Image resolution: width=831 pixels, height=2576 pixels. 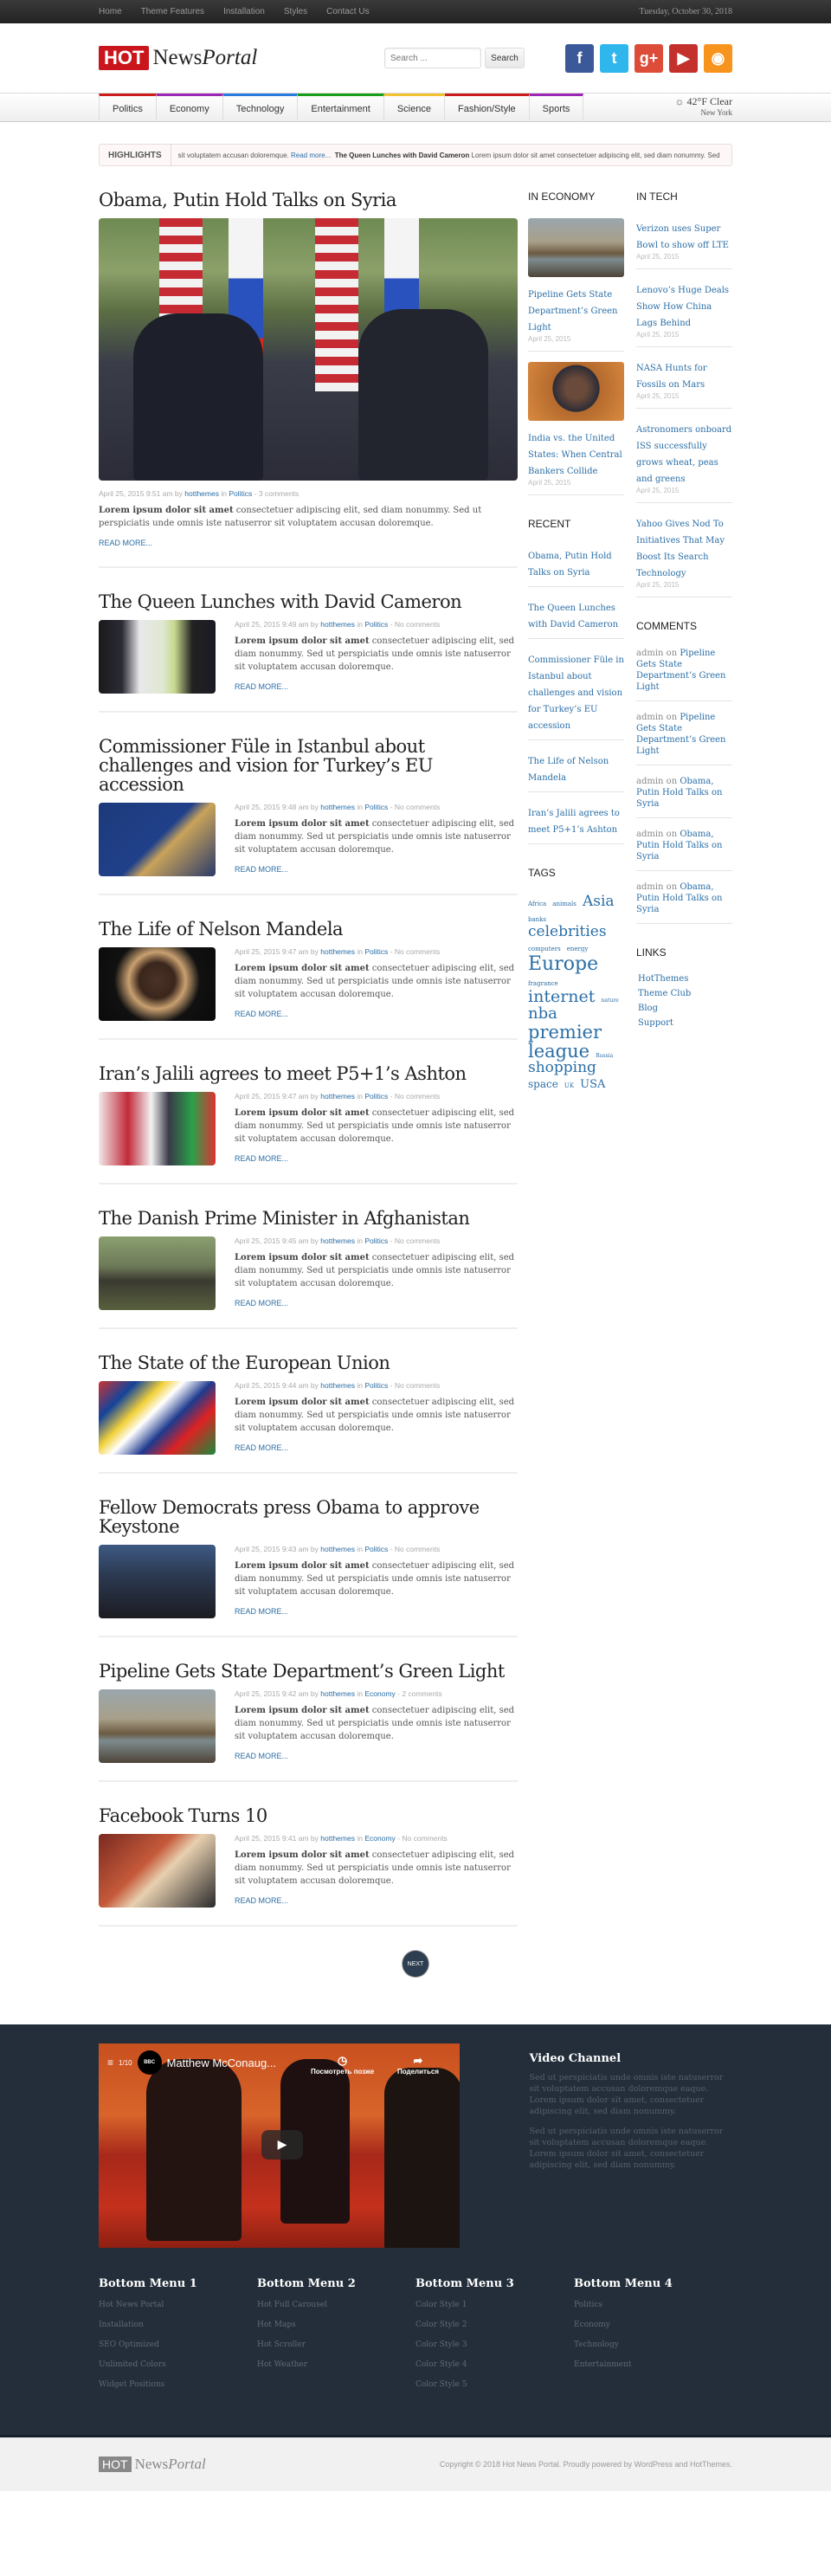 What do you see at coordinates (295, 11) in the screenshot?
I see `top-menu-styles: Styles` at bounding box center [295, 11].